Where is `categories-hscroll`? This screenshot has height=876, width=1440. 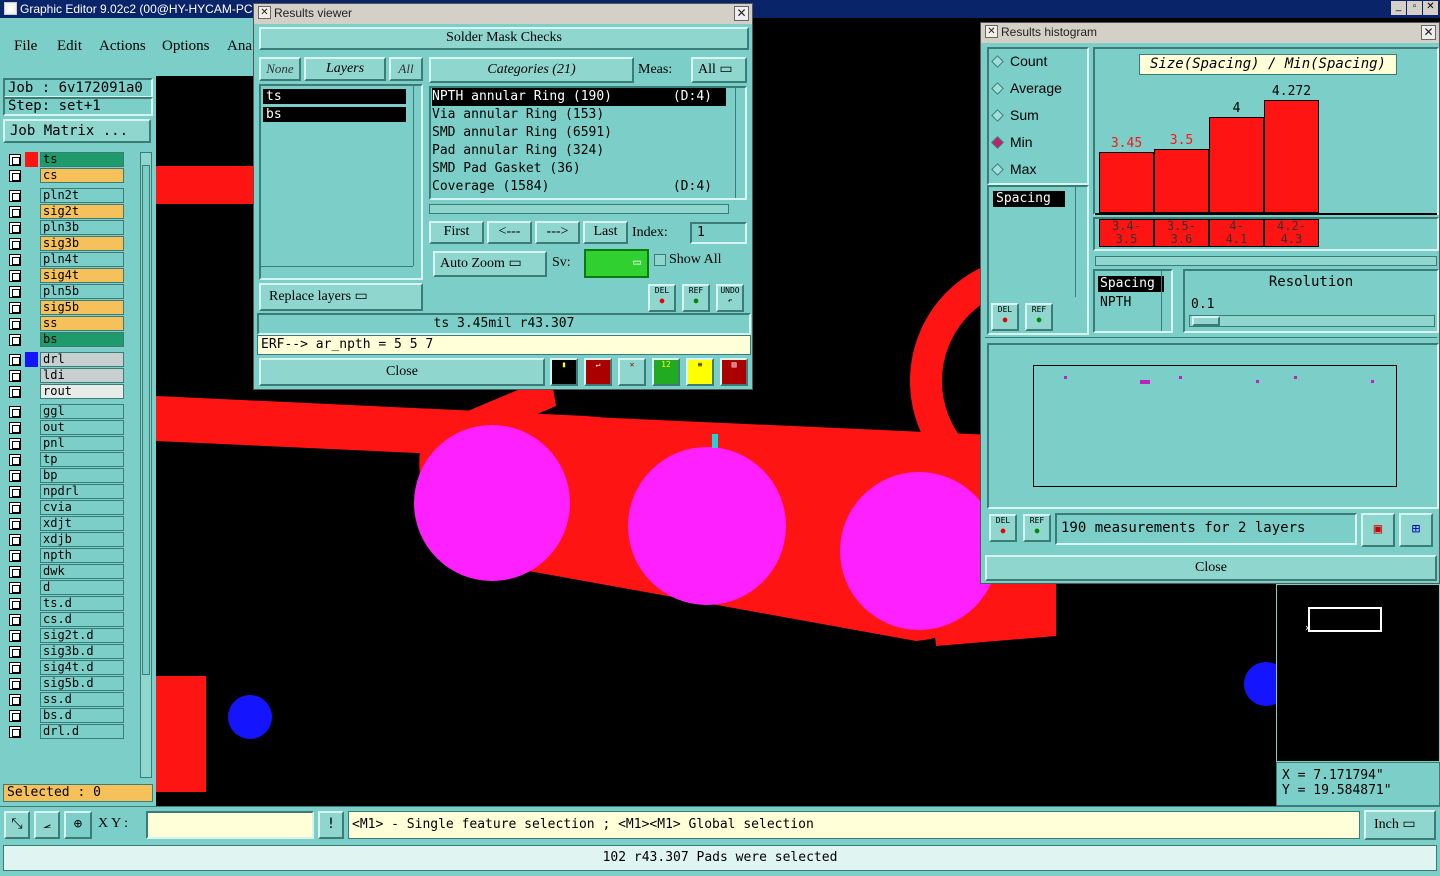
categories-hscroll is located at coordinates (579, 209).